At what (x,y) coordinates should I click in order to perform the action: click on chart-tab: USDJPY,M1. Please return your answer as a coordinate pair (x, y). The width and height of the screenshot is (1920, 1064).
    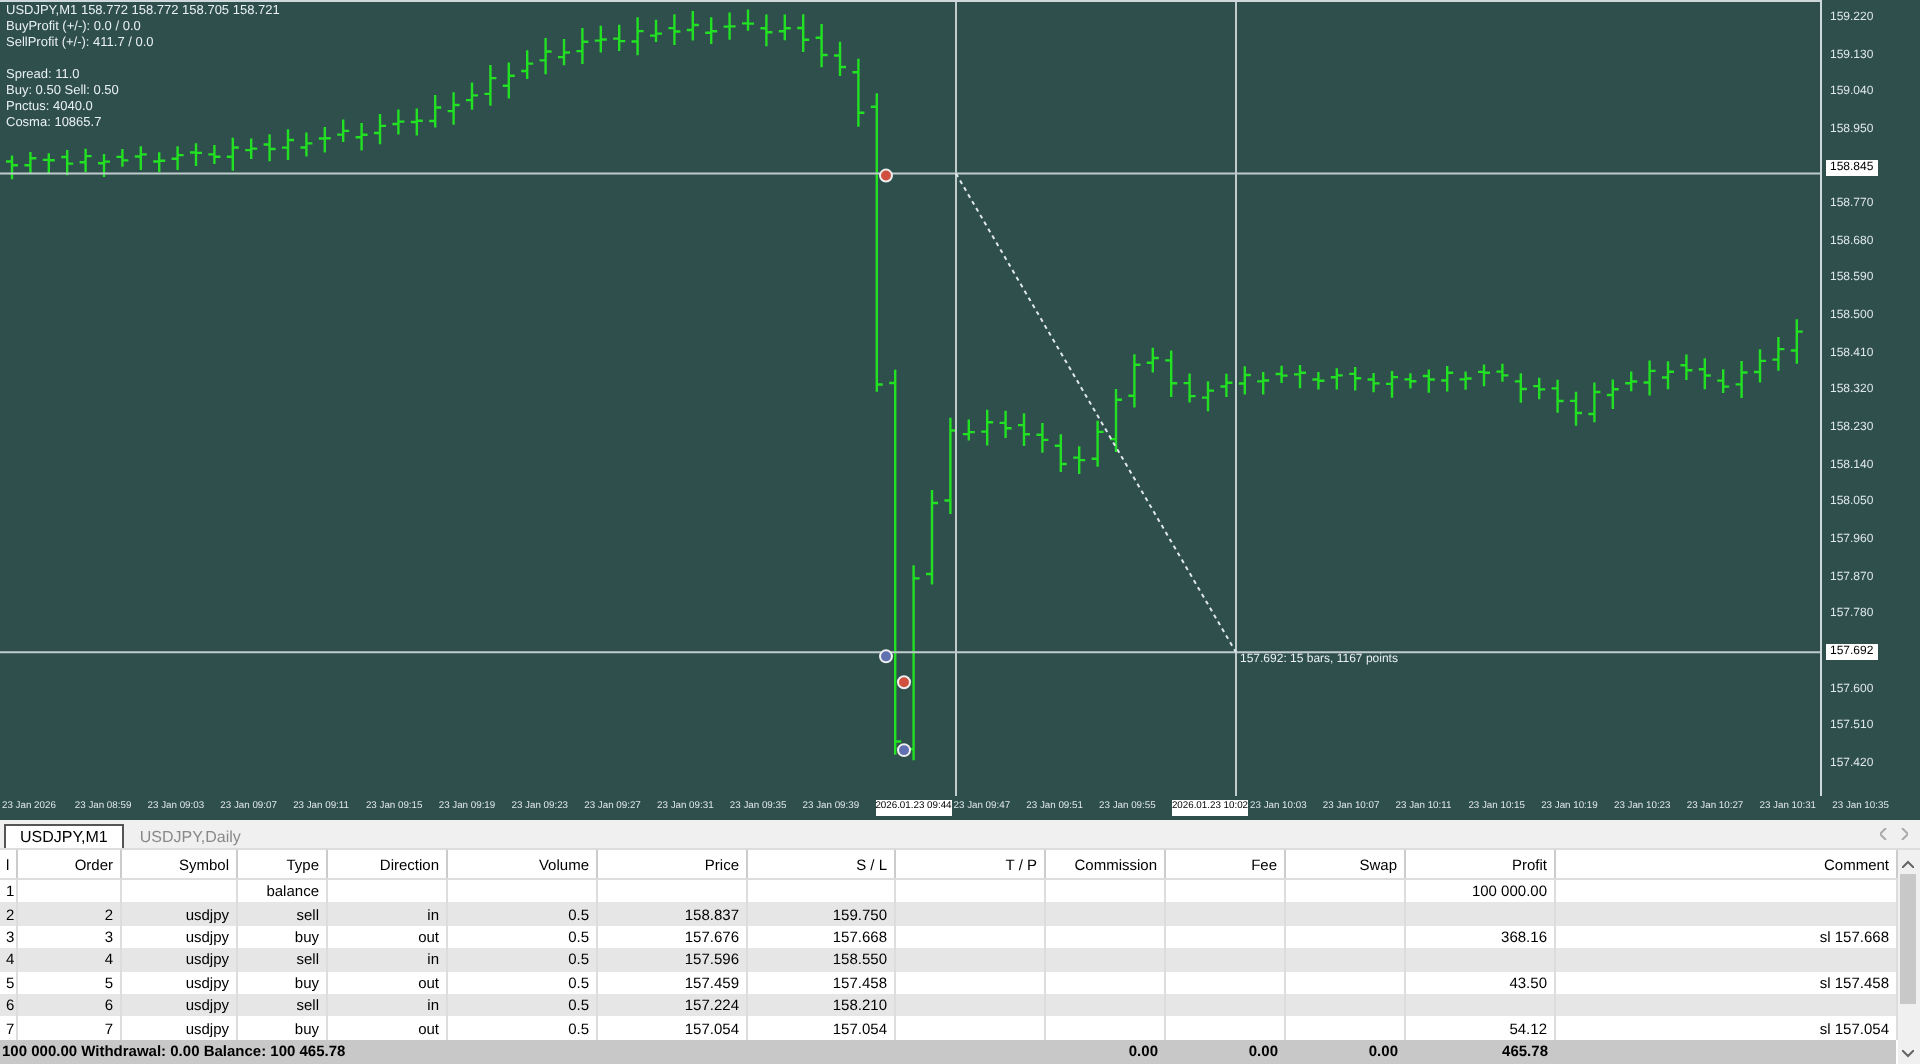
    Looking at the image, I should click on (64, 836).